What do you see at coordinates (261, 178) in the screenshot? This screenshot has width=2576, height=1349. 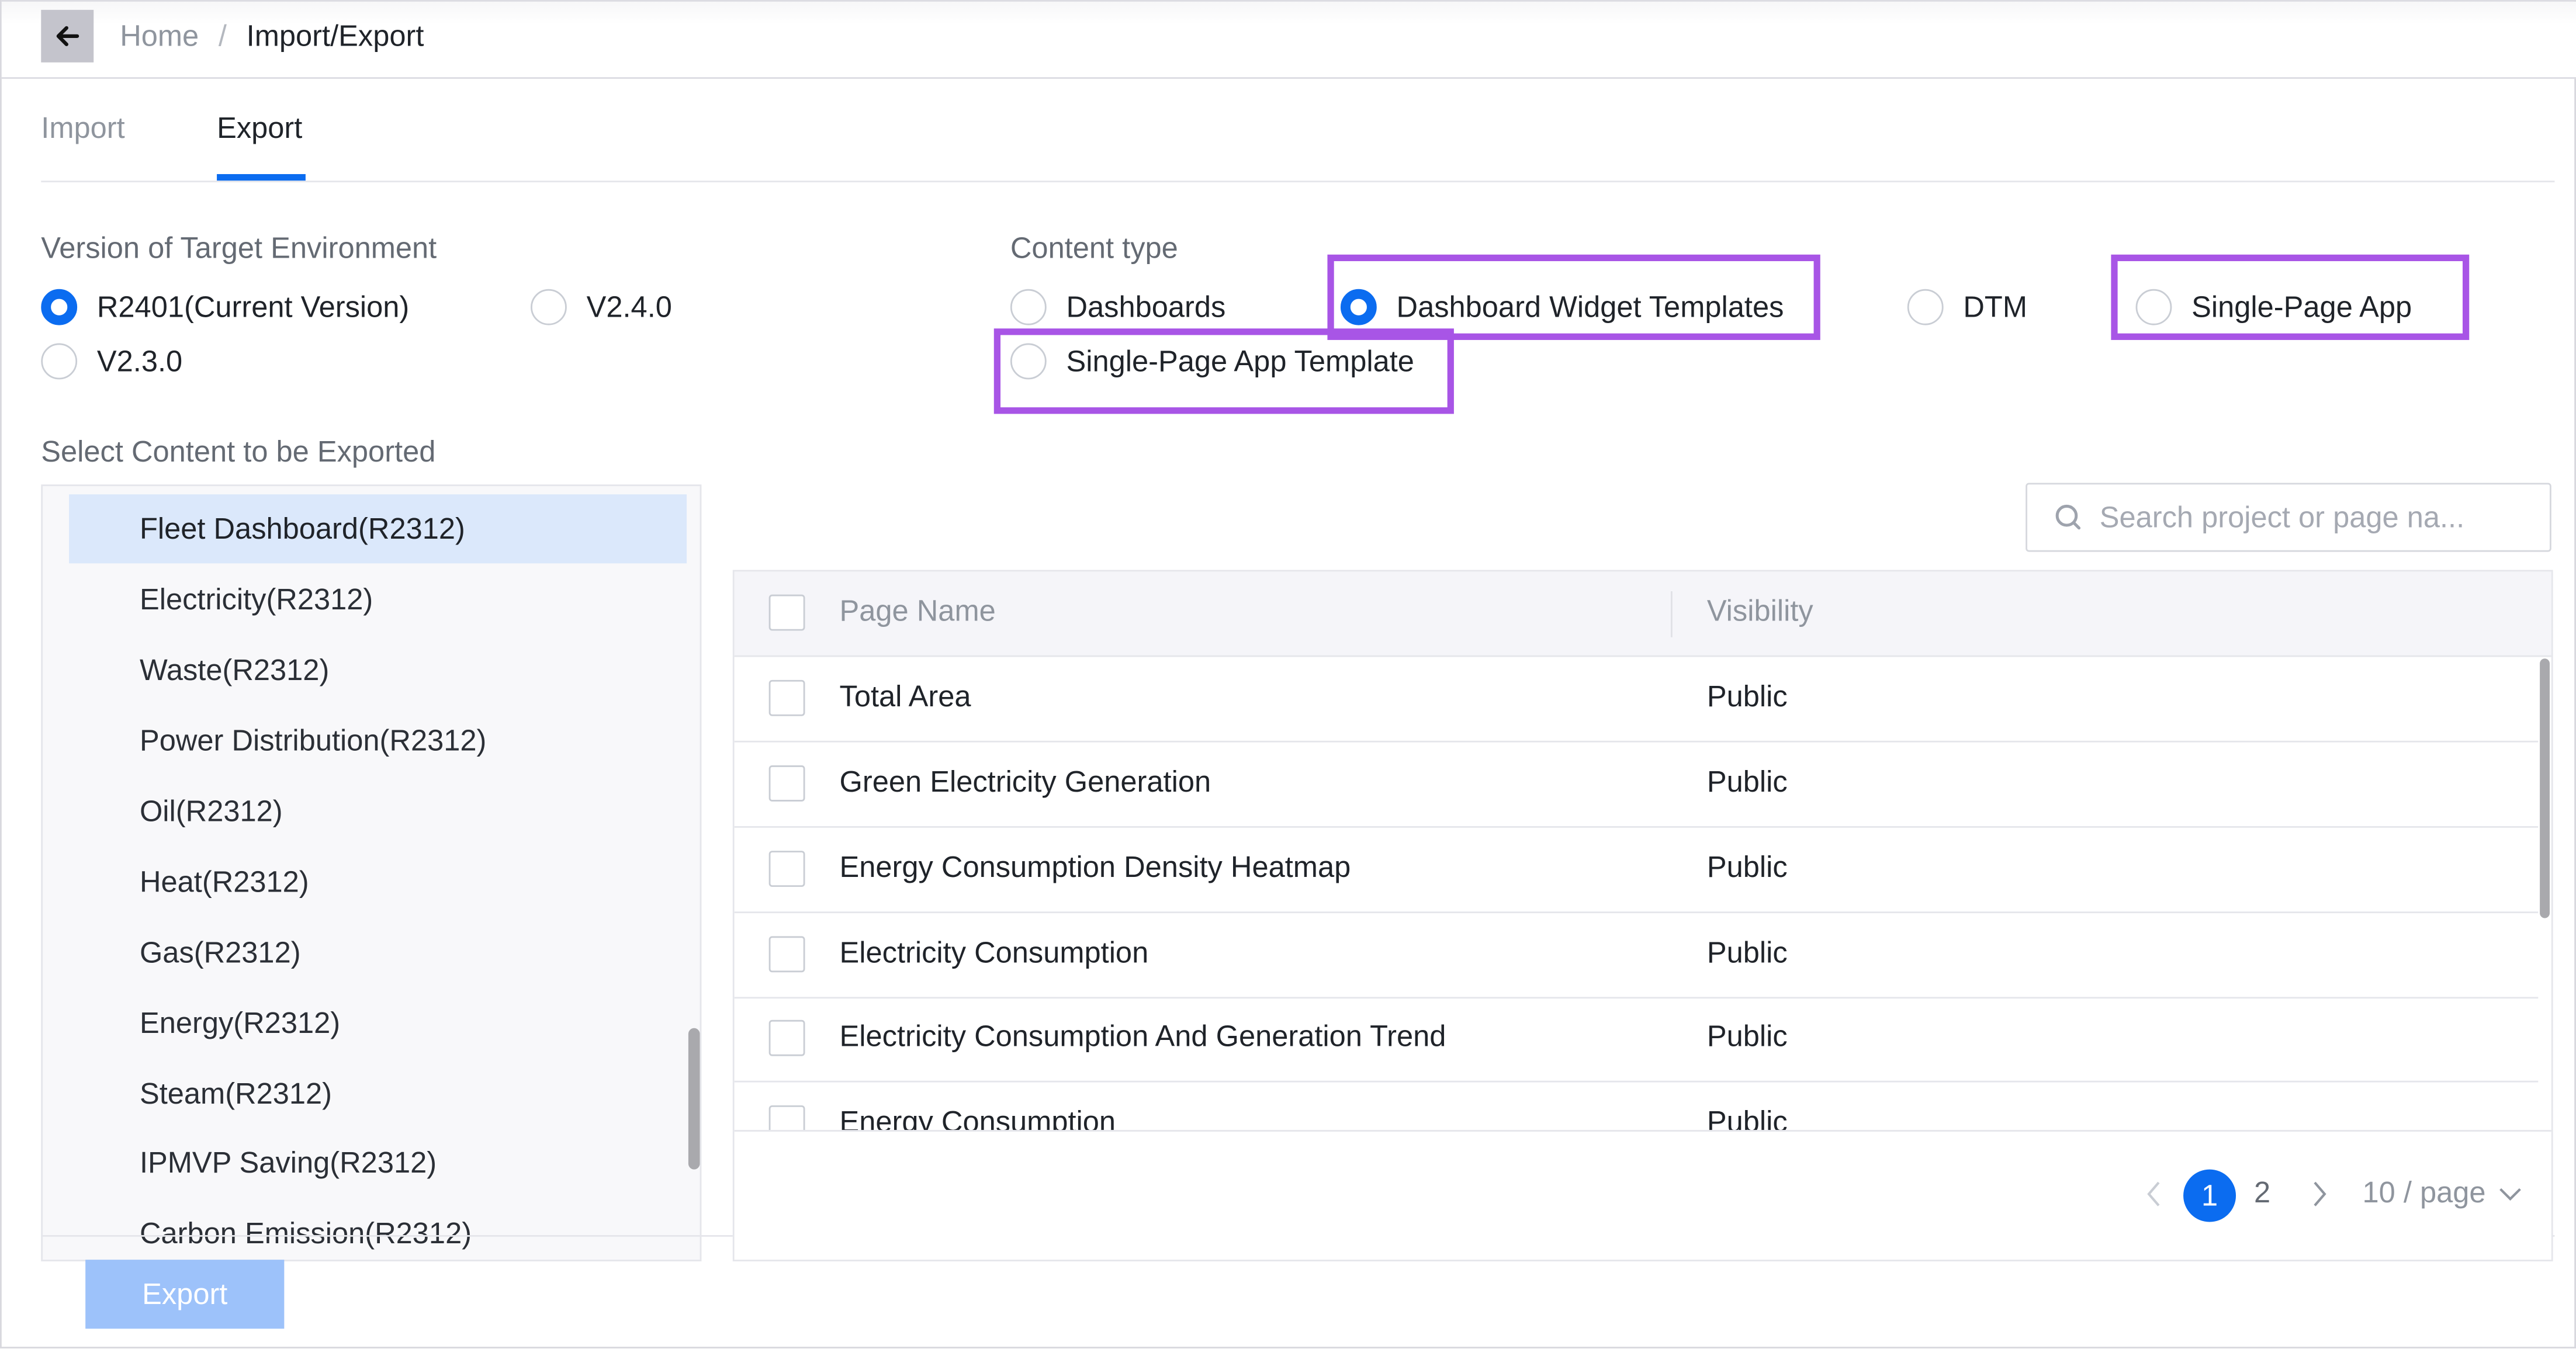 I see `active-tab-indicator` at bounding box center [261, 178].